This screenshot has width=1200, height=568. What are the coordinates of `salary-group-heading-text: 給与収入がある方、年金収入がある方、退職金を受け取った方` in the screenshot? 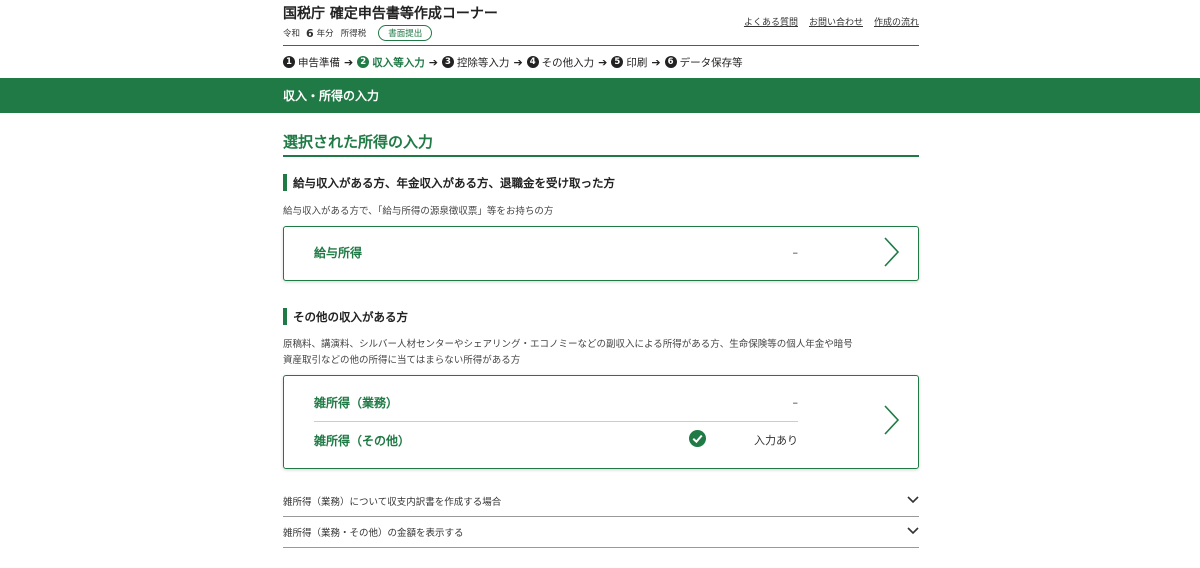 It's located at (454, 182).